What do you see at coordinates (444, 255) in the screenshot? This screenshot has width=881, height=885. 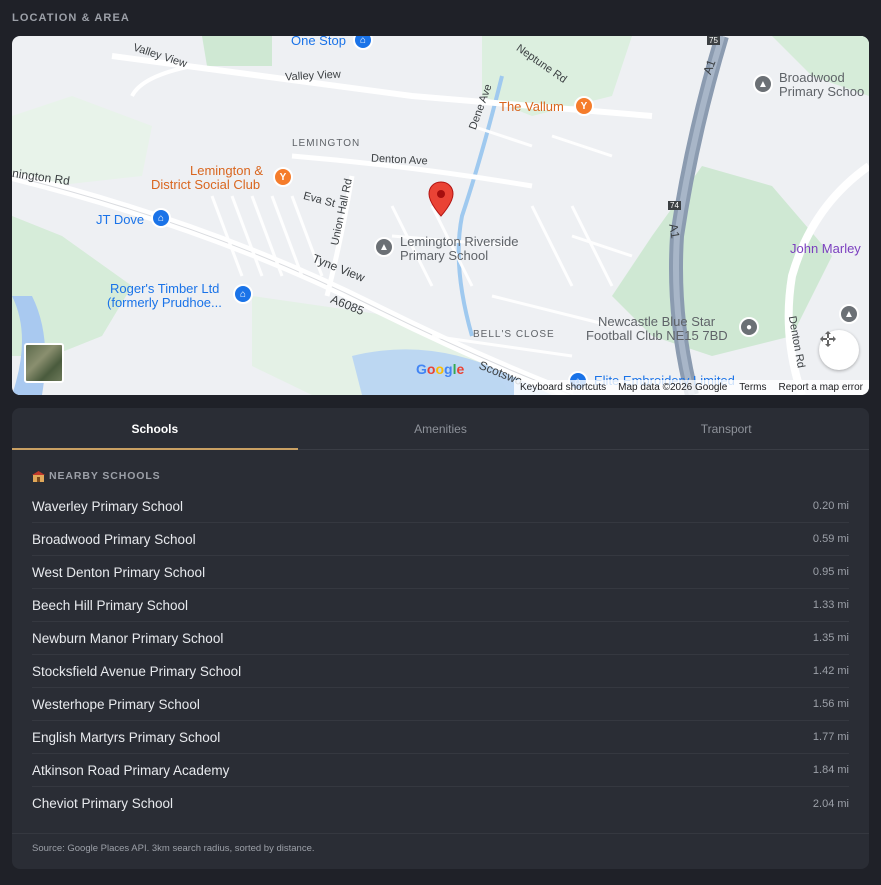 I see `poi-label-riverside-2: Primary School` at bounding box center [444, 255].